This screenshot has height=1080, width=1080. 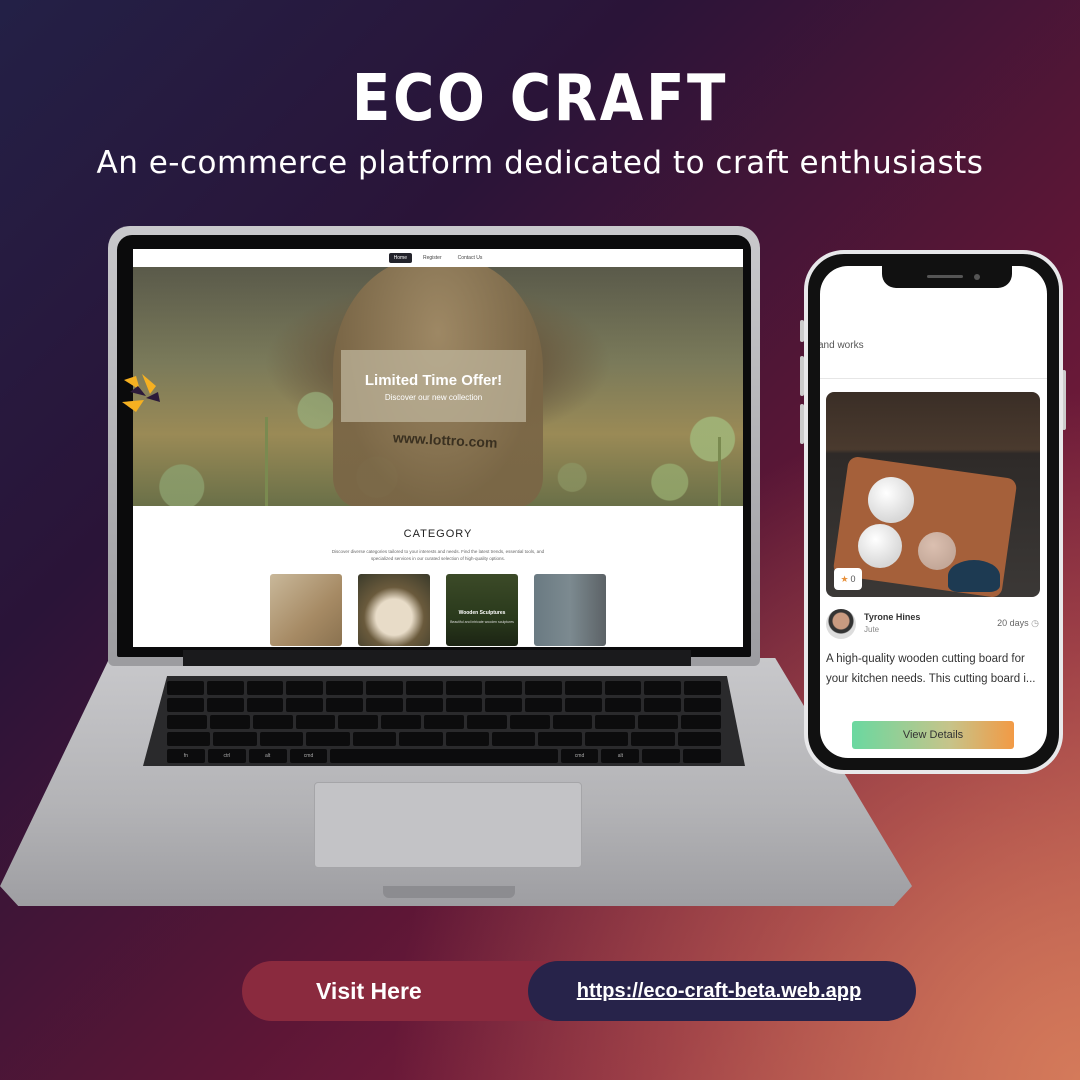 I want to click on laptop-trackpad, so click(x=448, y=825).